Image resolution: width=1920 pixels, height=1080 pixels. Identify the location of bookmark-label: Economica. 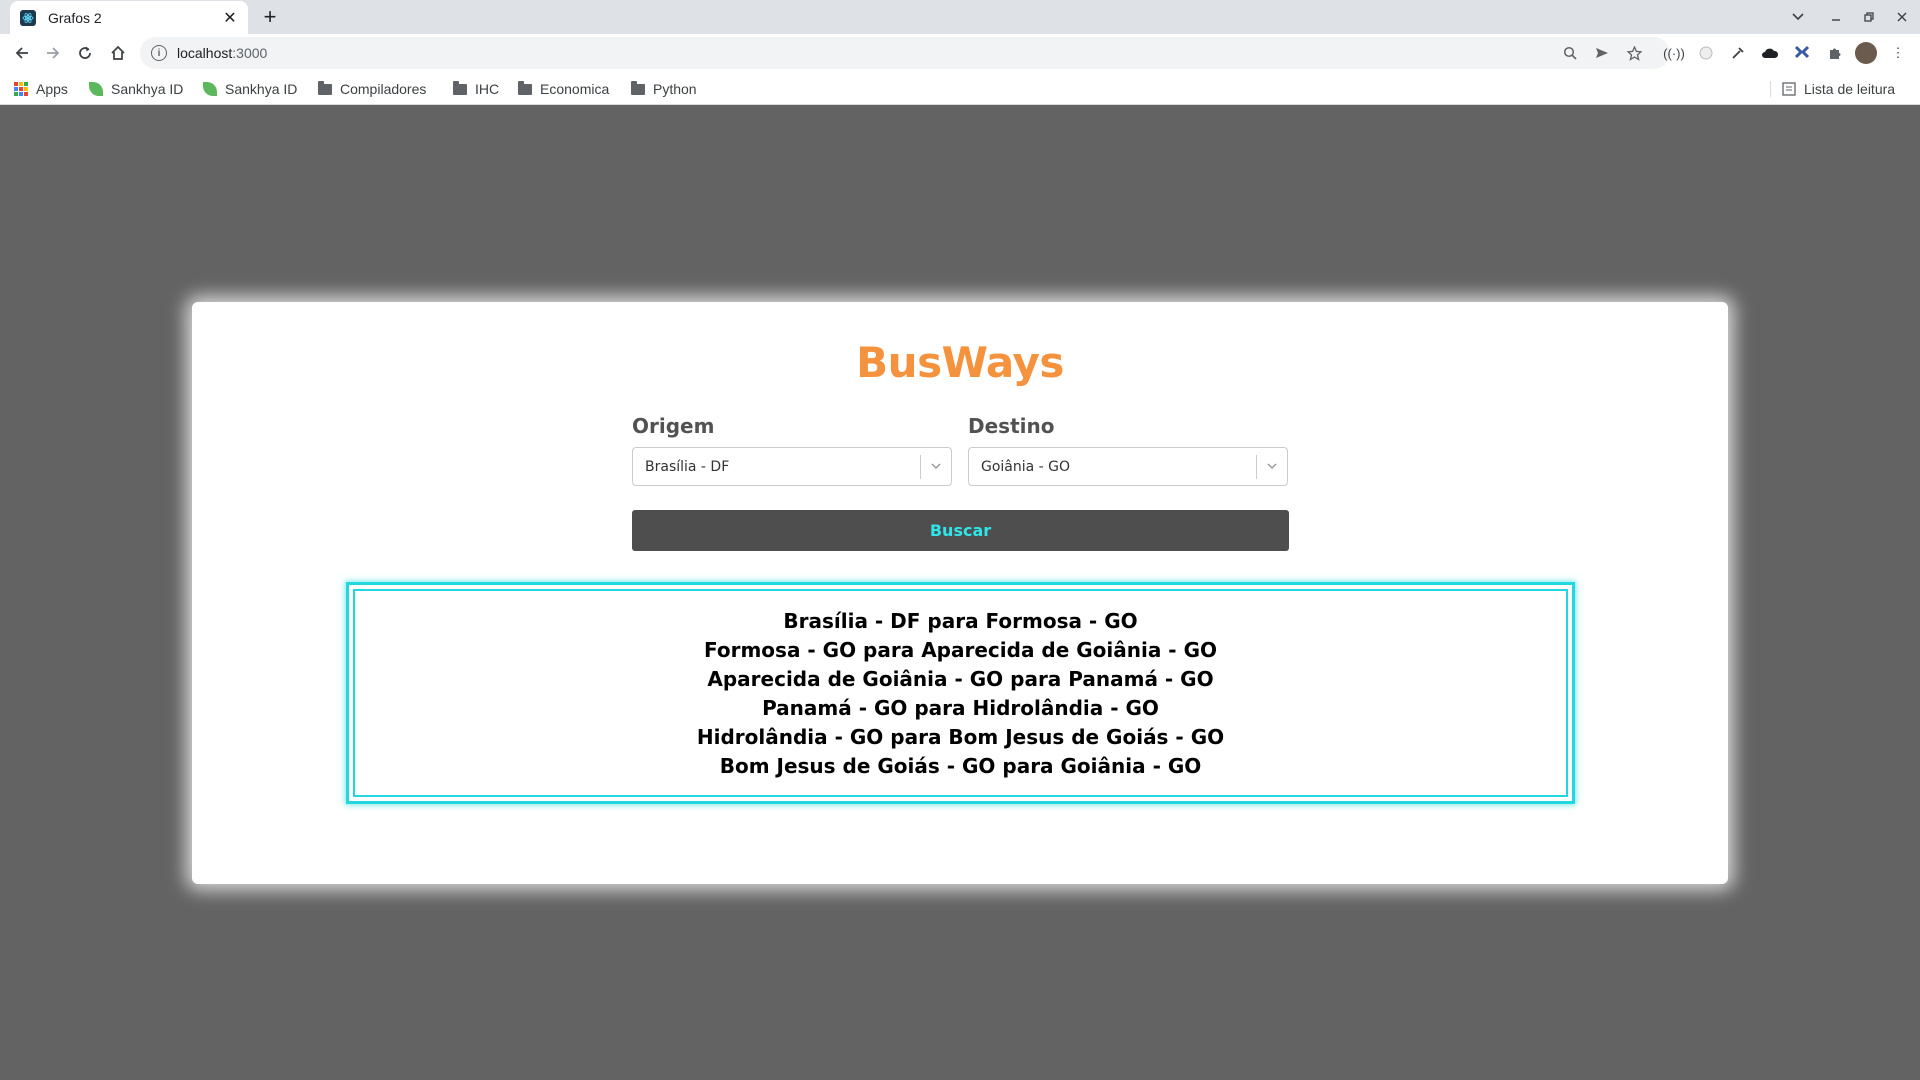
(575, 89).